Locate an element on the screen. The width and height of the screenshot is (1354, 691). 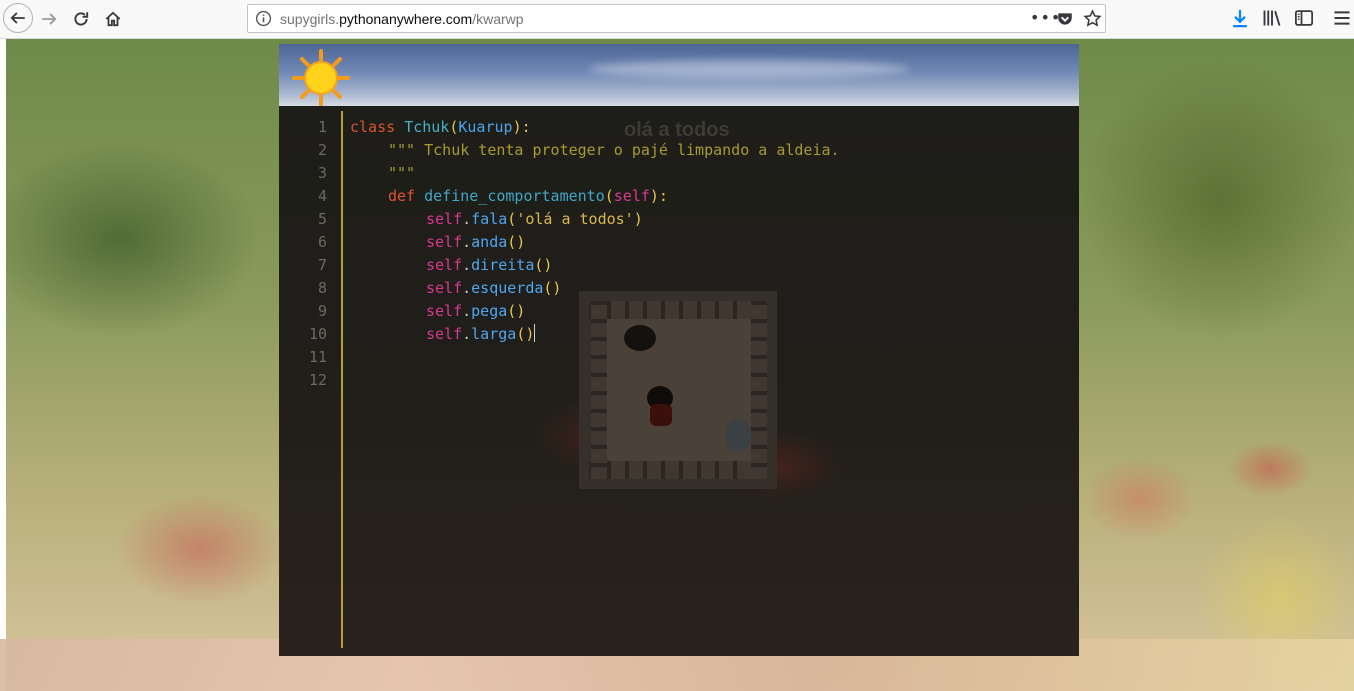
forward-arrow-icon is located at coordinates (49, 19).